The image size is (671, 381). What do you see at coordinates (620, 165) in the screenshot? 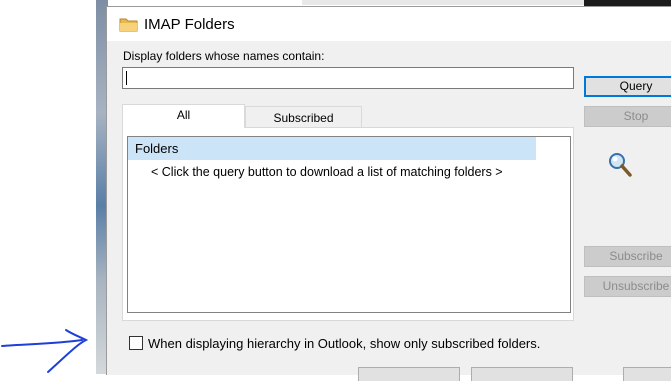
I see `search-animation-icon` at bounding box center [620, 165].